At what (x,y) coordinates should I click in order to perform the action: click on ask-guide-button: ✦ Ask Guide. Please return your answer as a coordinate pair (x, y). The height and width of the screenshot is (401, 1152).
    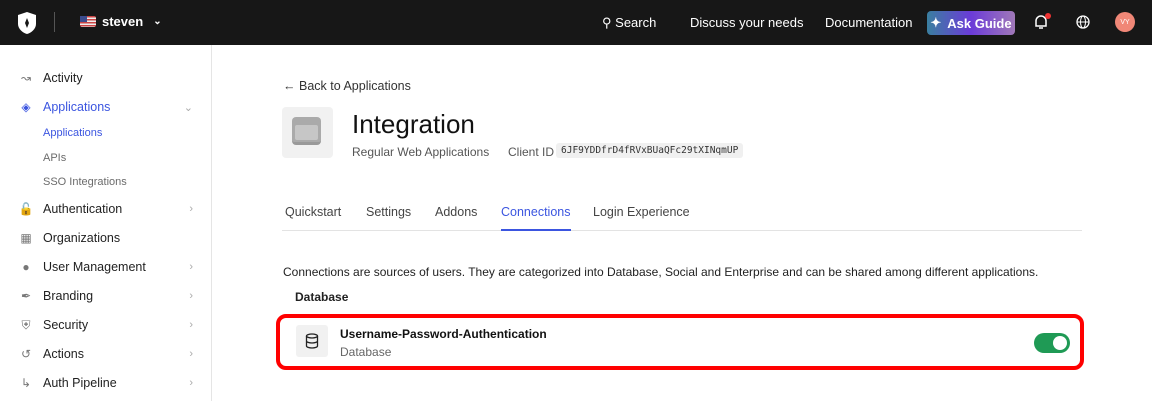
    Looking at the image, I should click on (971, 23).